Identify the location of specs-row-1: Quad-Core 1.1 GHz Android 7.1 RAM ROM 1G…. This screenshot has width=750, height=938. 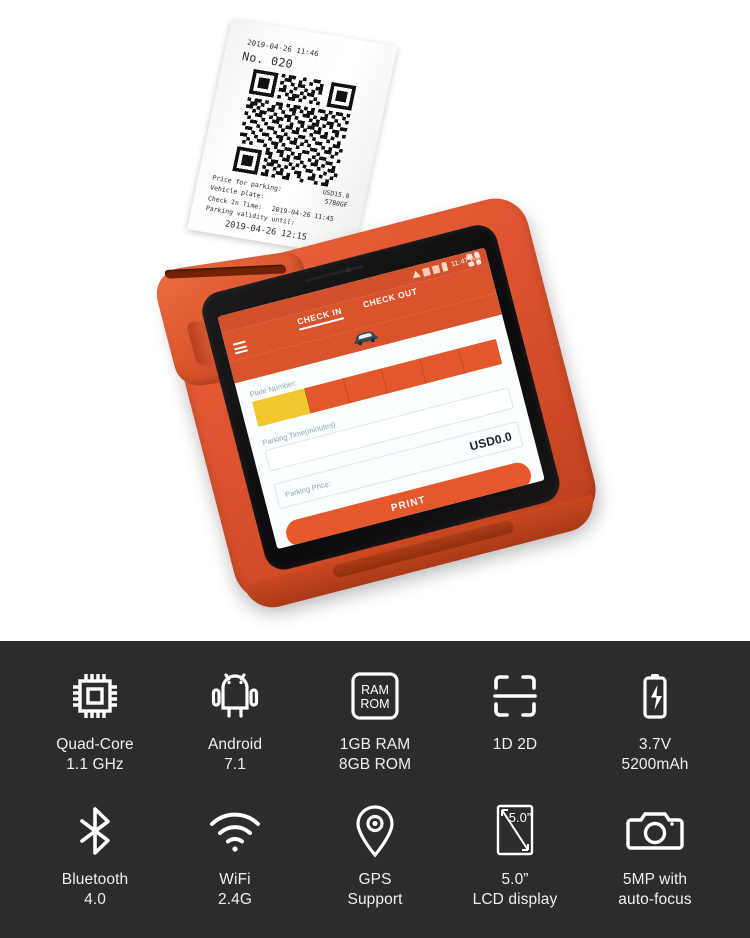
(375, 708).